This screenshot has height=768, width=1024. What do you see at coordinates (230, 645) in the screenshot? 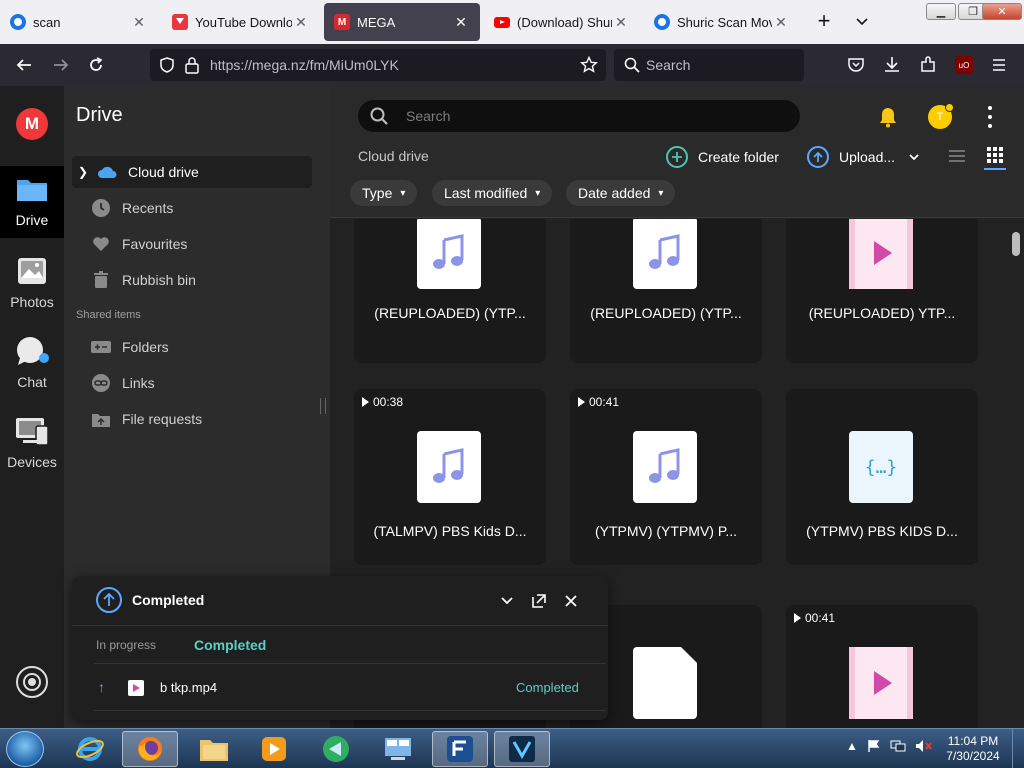
I see `tab-completed: Completed` at bounding box center [230, 645].